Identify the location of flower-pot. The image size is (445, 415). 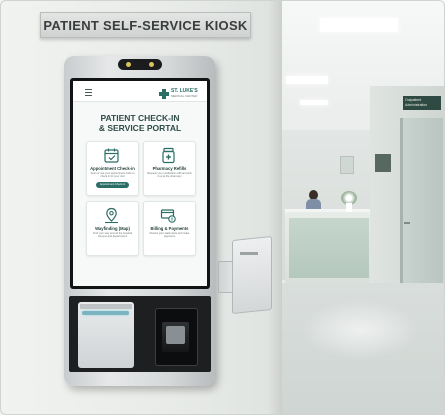
(349, 207).